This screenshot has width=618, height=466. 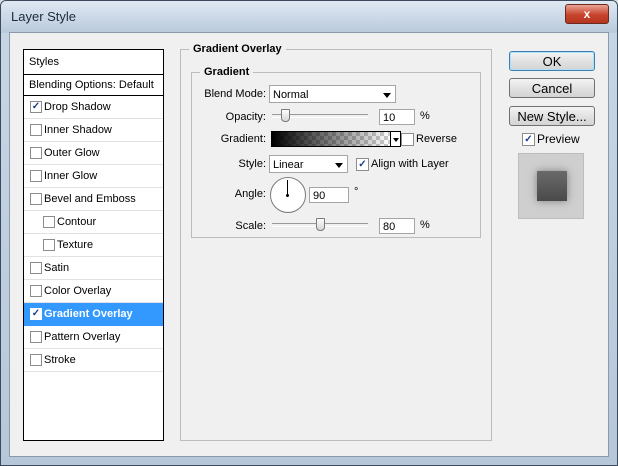 I want to click on blend-mode-value: Normal, so click(x=291, y=95).